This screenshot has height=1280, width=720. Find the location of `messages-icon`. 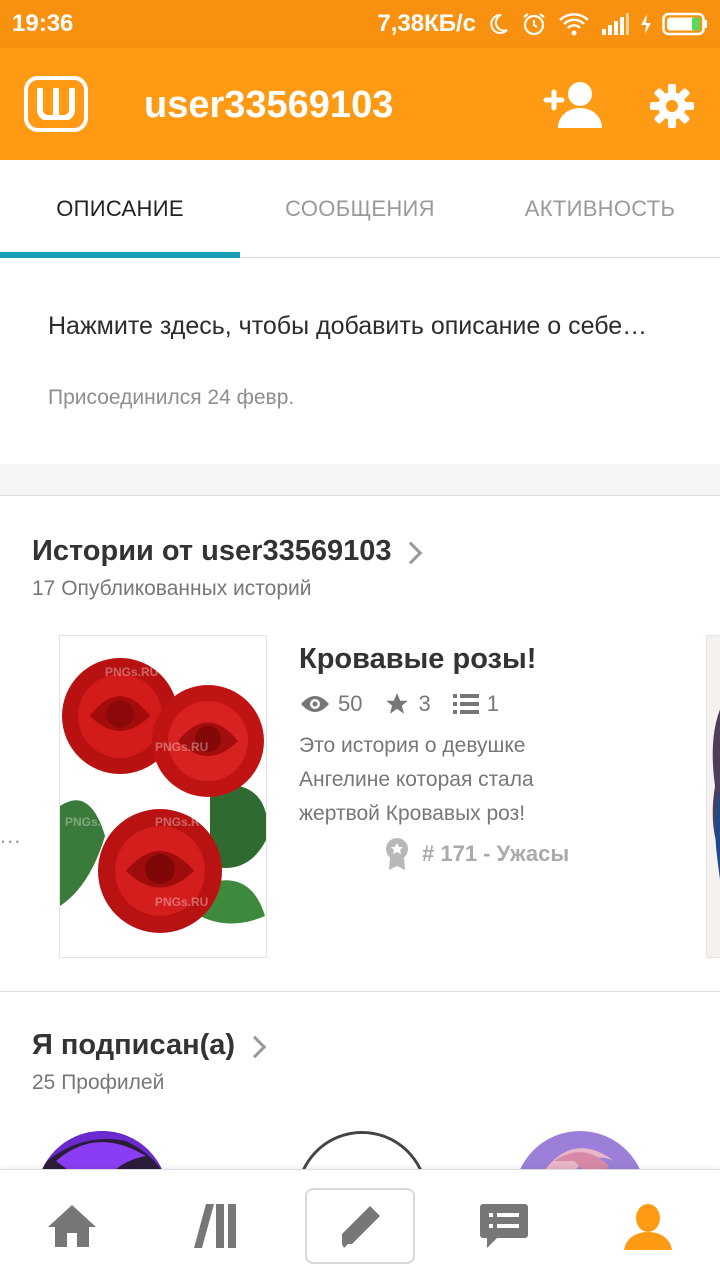

messages-icon is located at coordinates (504, 1225).